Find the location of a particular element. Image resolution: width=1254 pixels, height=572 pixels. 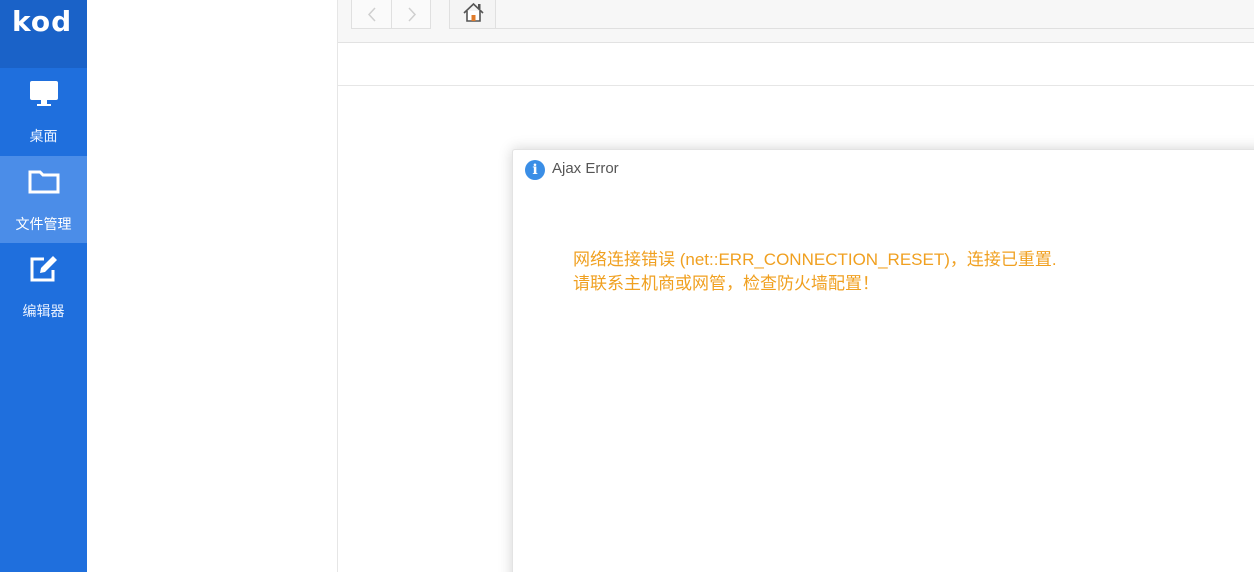

chevron-right-icon is located at coordinates (412, 14).